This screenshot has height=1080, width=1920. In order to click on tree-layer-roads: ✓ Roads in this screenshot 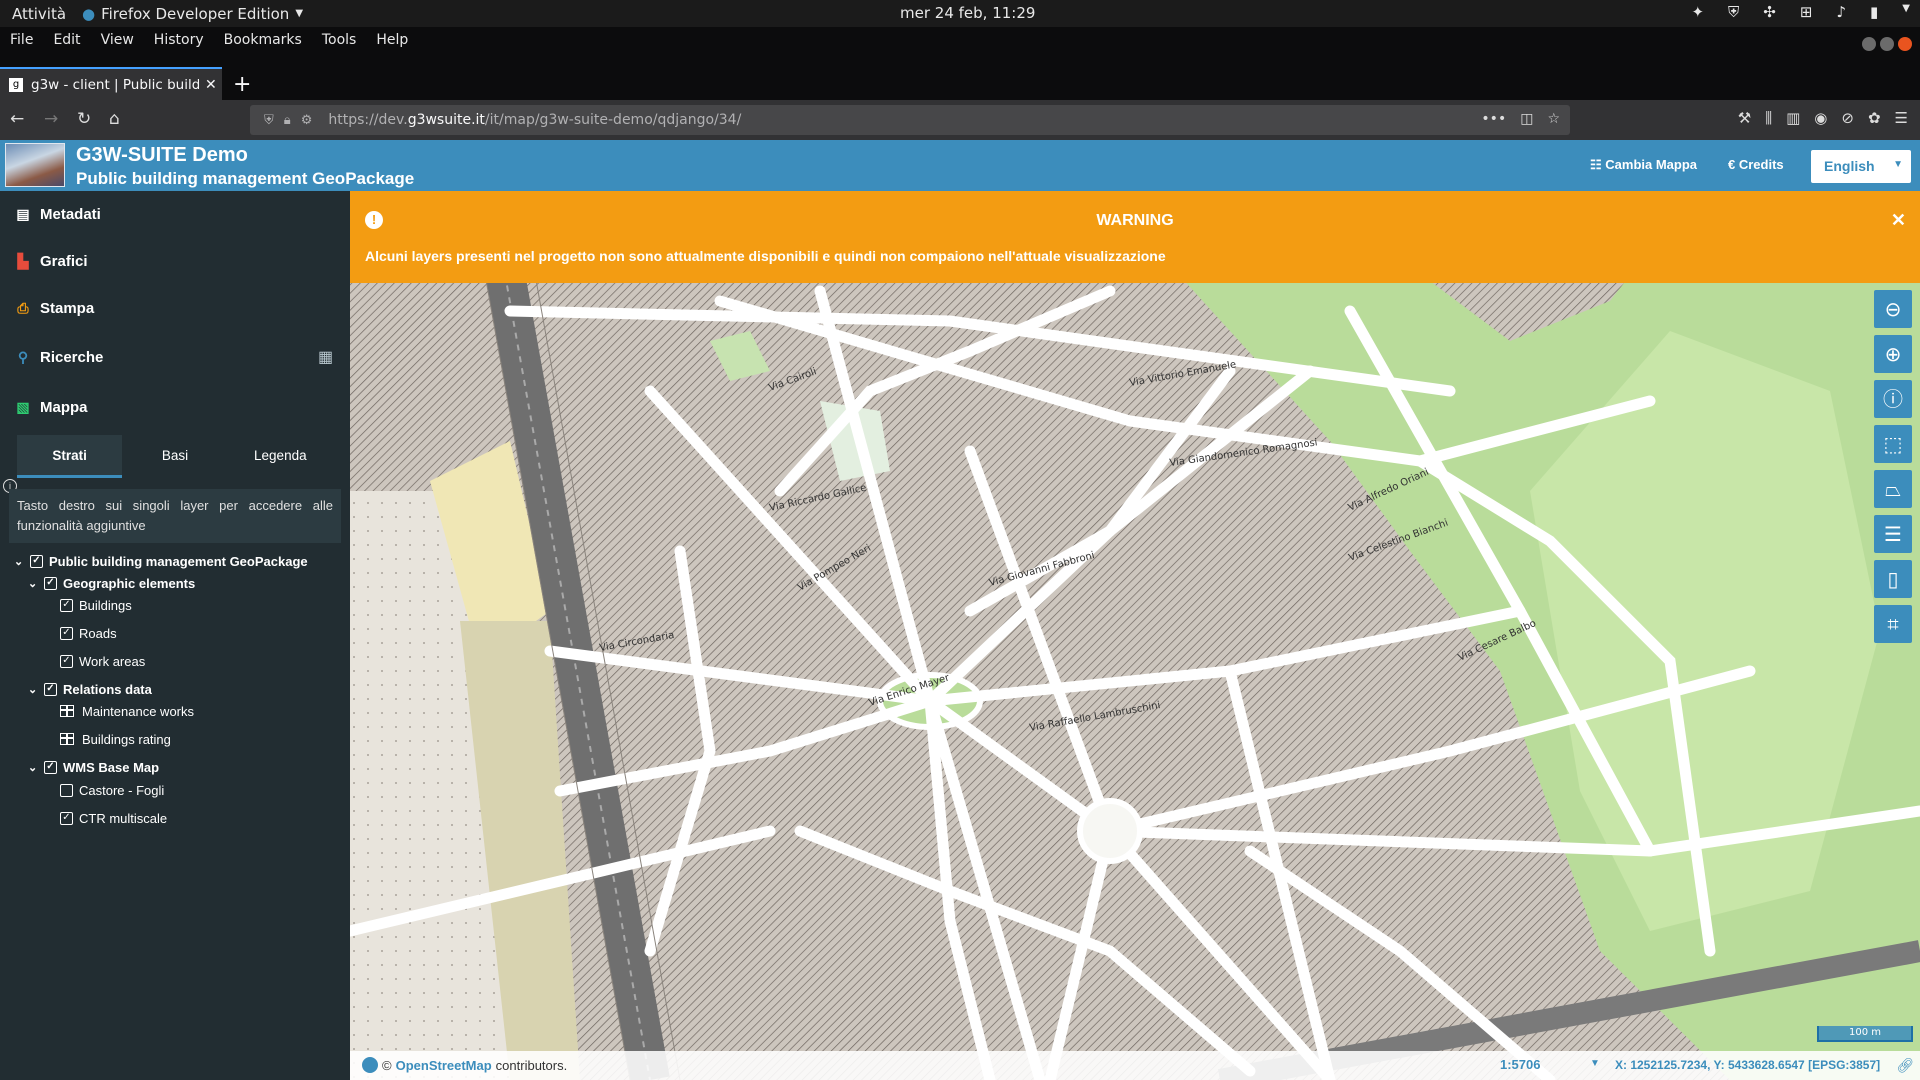, I will do `click(88, 633)`.